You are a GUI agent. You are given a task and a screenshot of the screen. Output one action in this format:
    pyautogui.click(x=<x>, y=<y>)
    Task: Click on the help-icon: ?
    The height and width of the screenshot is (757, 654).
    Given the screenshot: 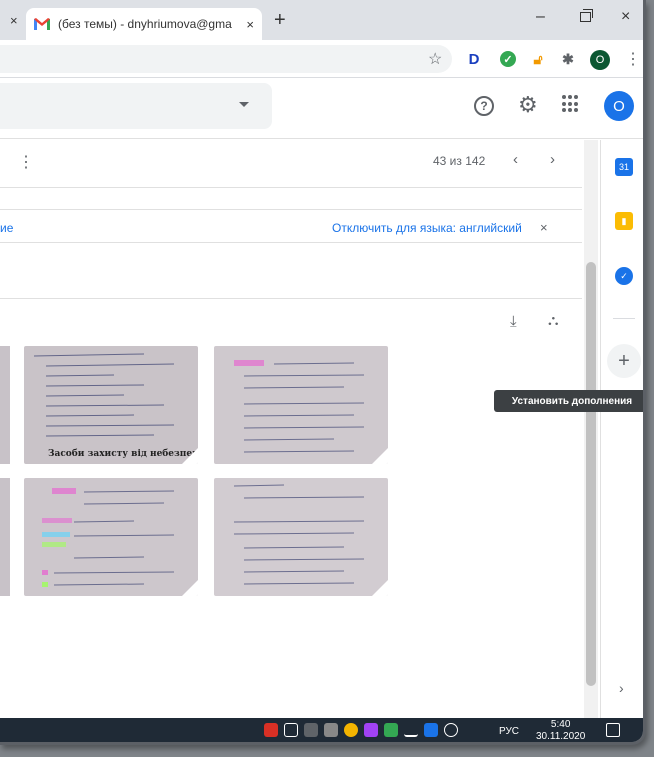 What is the action you would take?
    pyautogui.click(x=484, y=106)
    